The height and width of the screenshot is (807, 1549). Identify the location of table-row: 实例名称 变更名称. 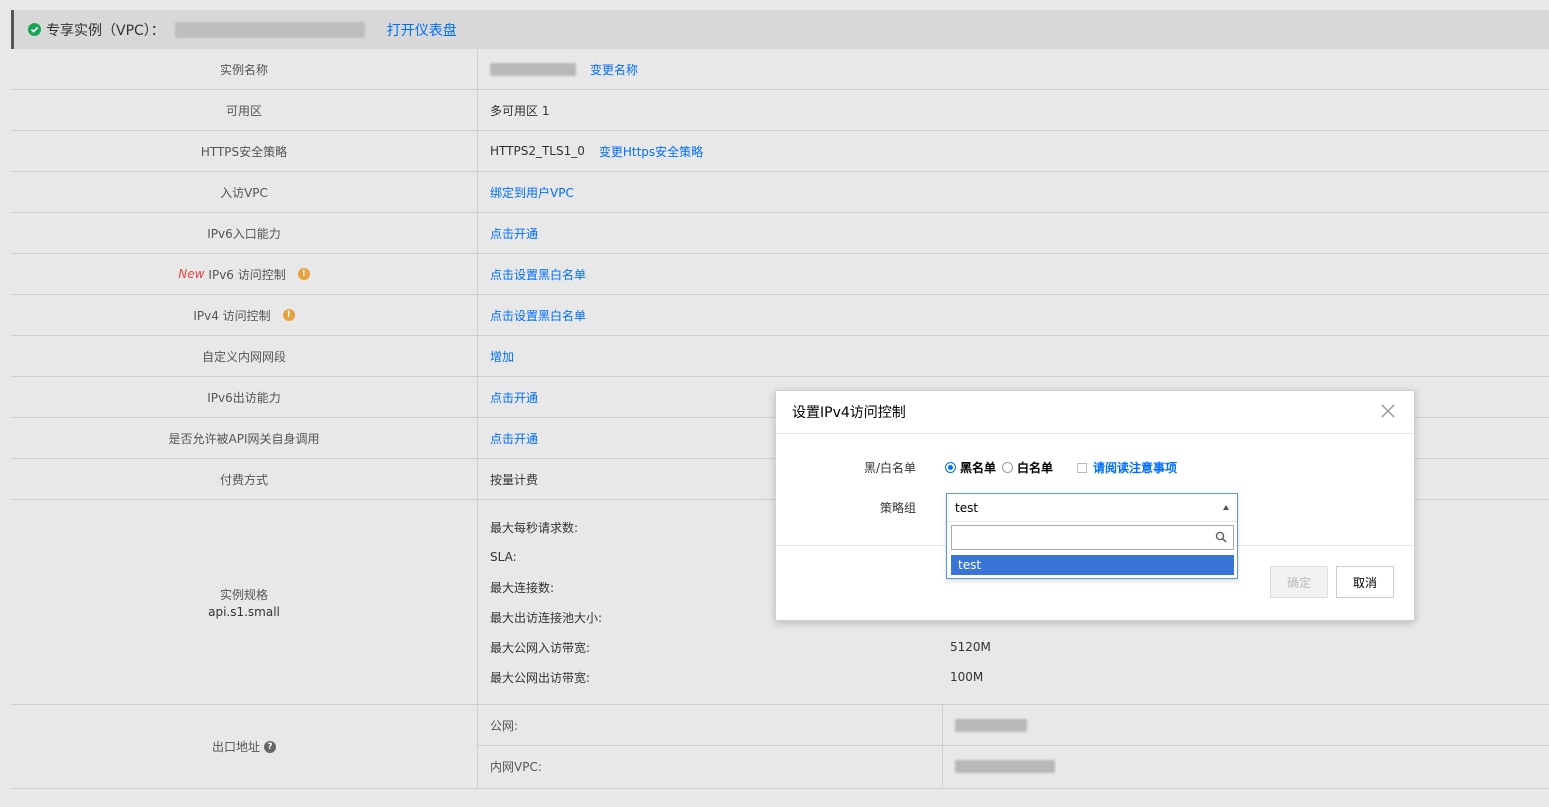
(780, 69).